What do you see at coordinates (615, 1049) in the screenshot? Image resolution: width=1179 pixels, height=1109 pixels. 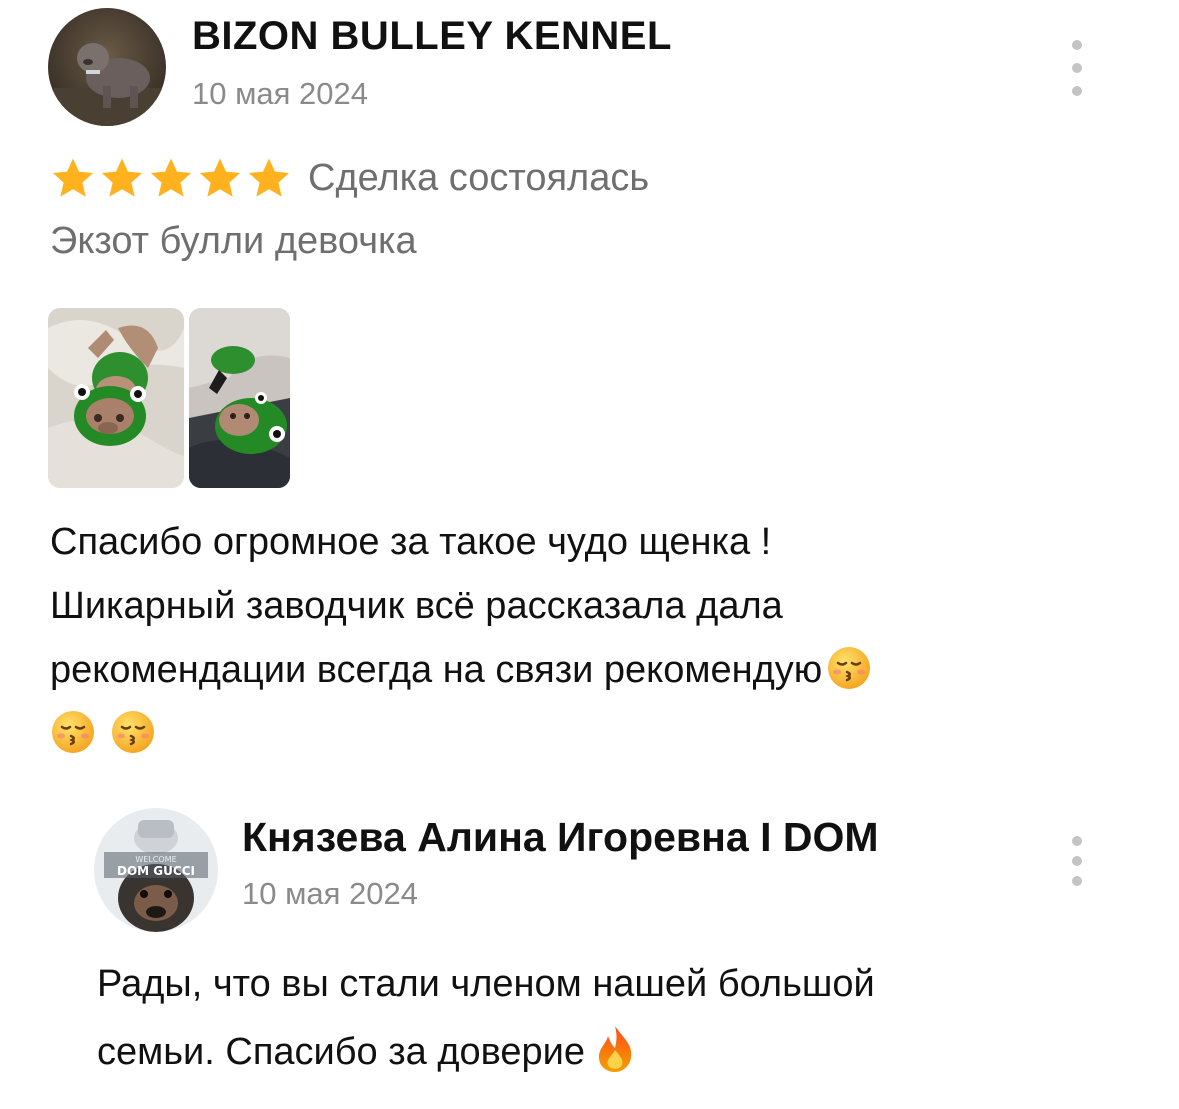 I see `fire-emoji` at bounding box center [615, 1049].